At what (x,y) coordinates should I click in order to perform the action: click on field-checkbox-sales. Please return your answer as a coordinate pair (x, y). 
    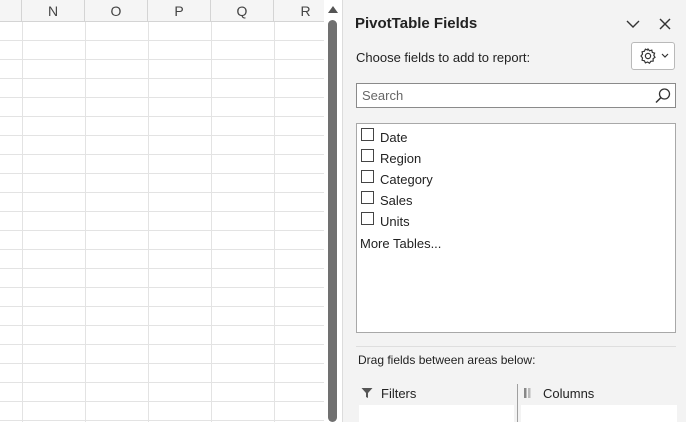
    Looking at the image, I should click on (367, 197).